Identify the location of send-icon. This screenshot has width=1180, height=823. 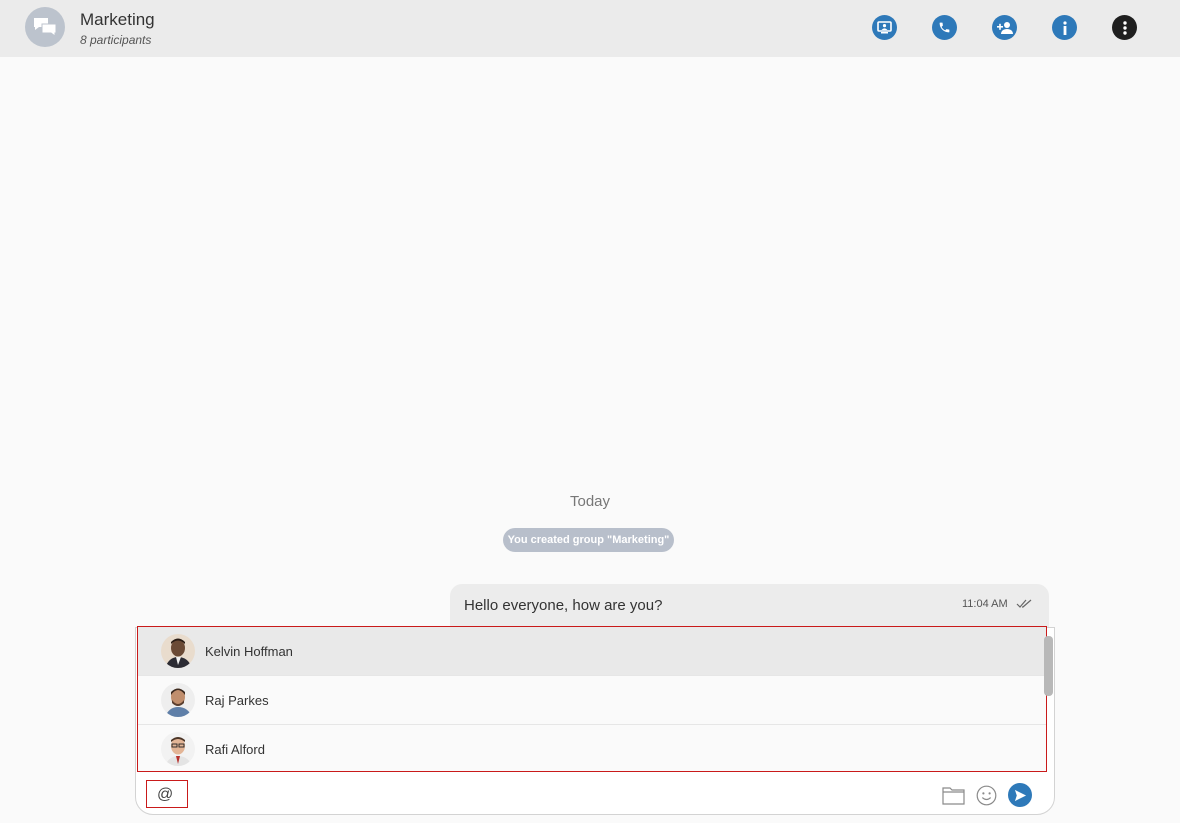
(1020, 795).